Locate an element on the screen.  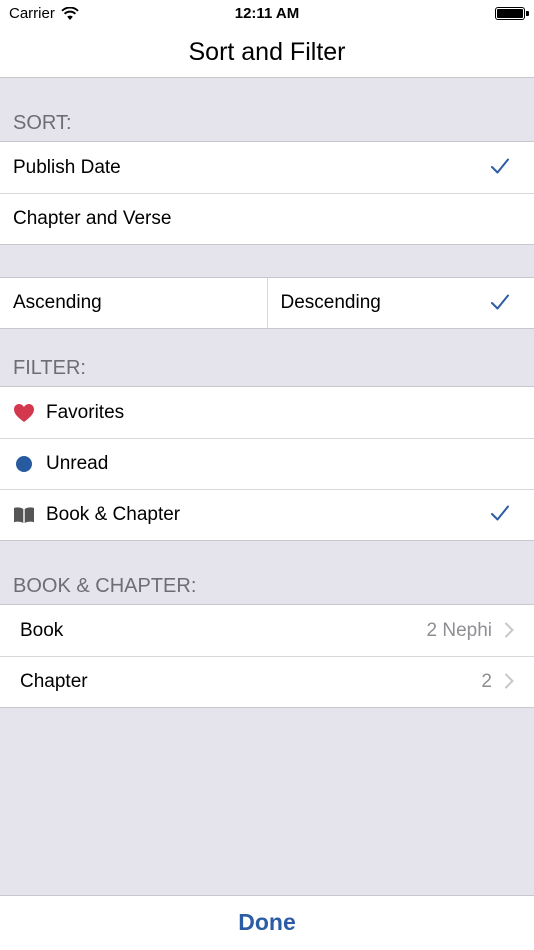
sort-option-publish-date: Publish Date is located at coordinates (267, 167).